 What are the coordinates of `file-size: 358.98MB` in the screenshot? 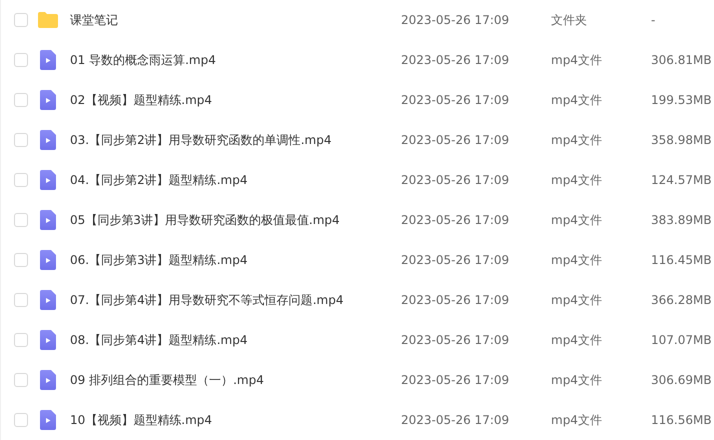 It's located at (681, 140).